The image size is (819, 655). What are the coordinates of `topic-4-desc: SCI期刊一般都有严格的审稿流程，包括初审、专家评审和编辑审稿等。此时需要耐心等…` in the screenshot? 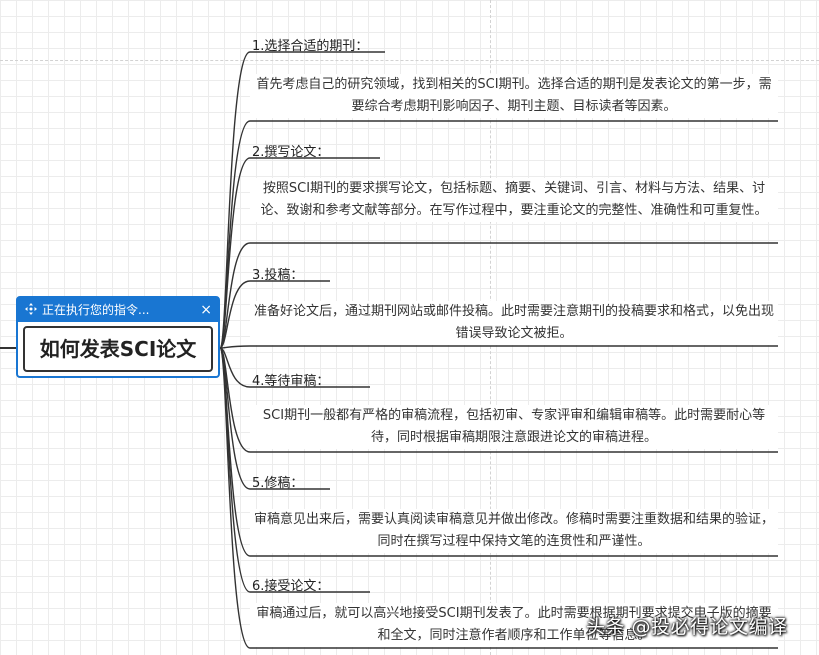 It's located at (514, 427).